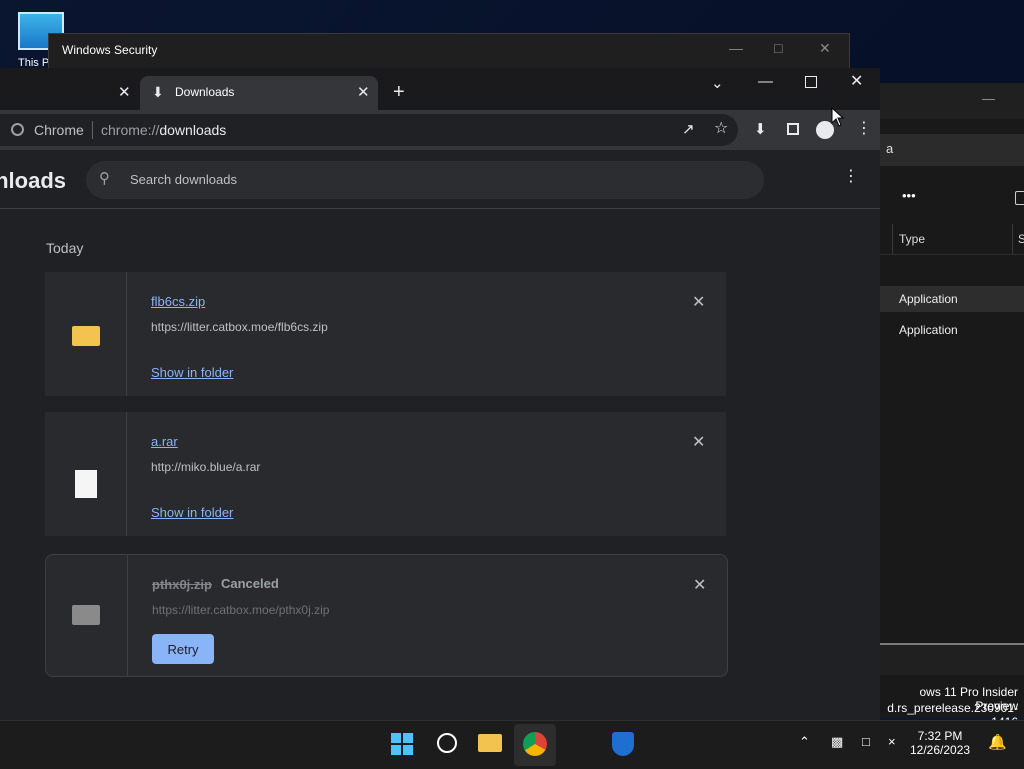 The height and width of the screenshot is (769, 1024). Describe the element at coordinates (86, 484) in the screenshot. I see `file-icon` at that location.